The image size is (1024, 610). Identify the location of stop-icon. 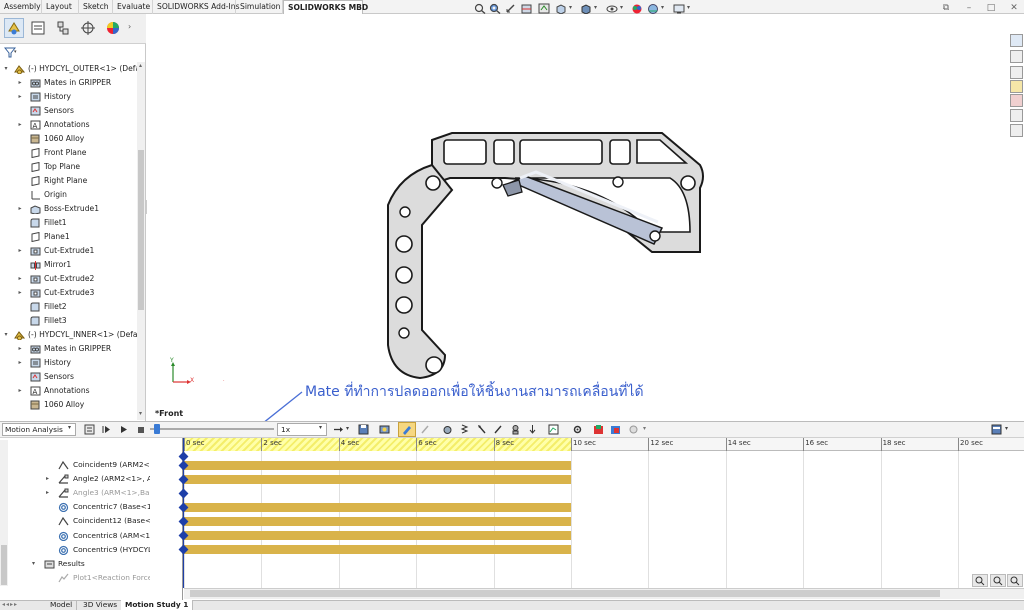
(140, 429).